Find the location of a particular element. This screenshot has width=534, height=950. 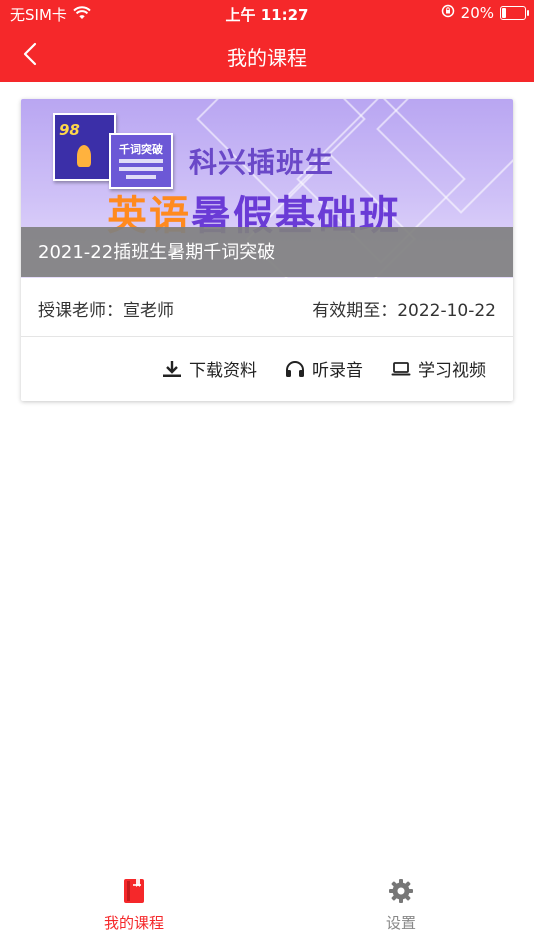

course-actions: 下载资料 听录音 学习视频 is located at coordinates (267, 369).